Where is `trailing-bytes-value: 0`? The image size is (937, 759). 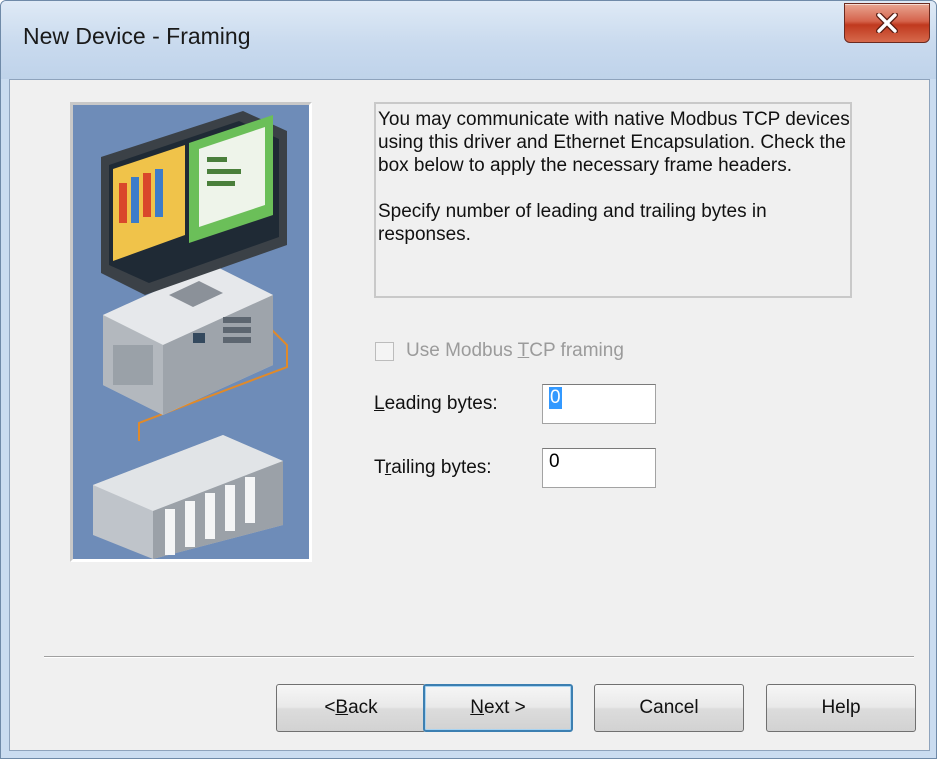 trailing-bytes-value: 0 is located at coordinates (554, 461).